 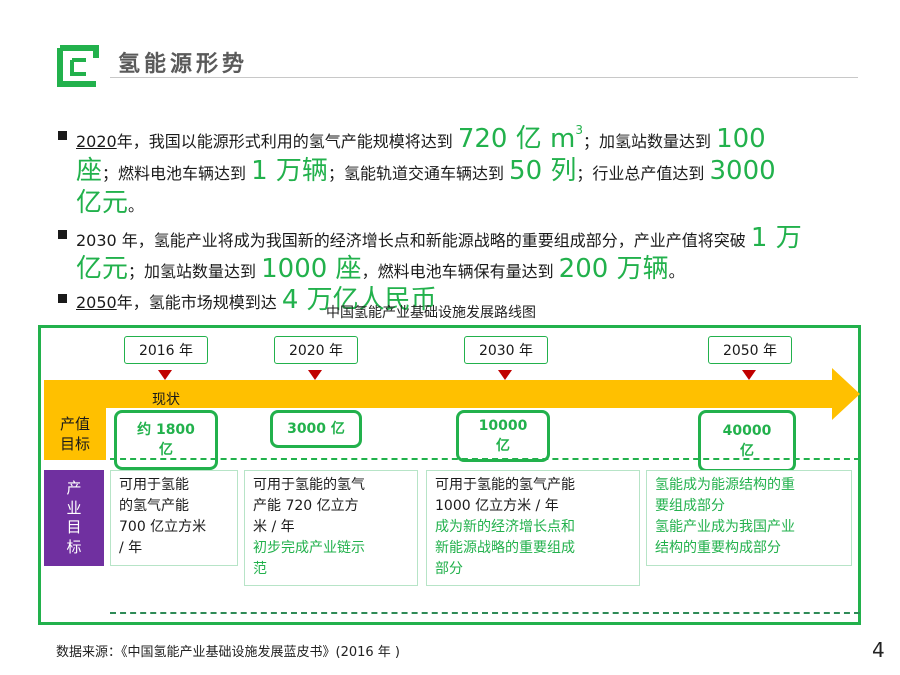 I want to click on year-box-2020: 2020 年, so click(x=316, y=350).